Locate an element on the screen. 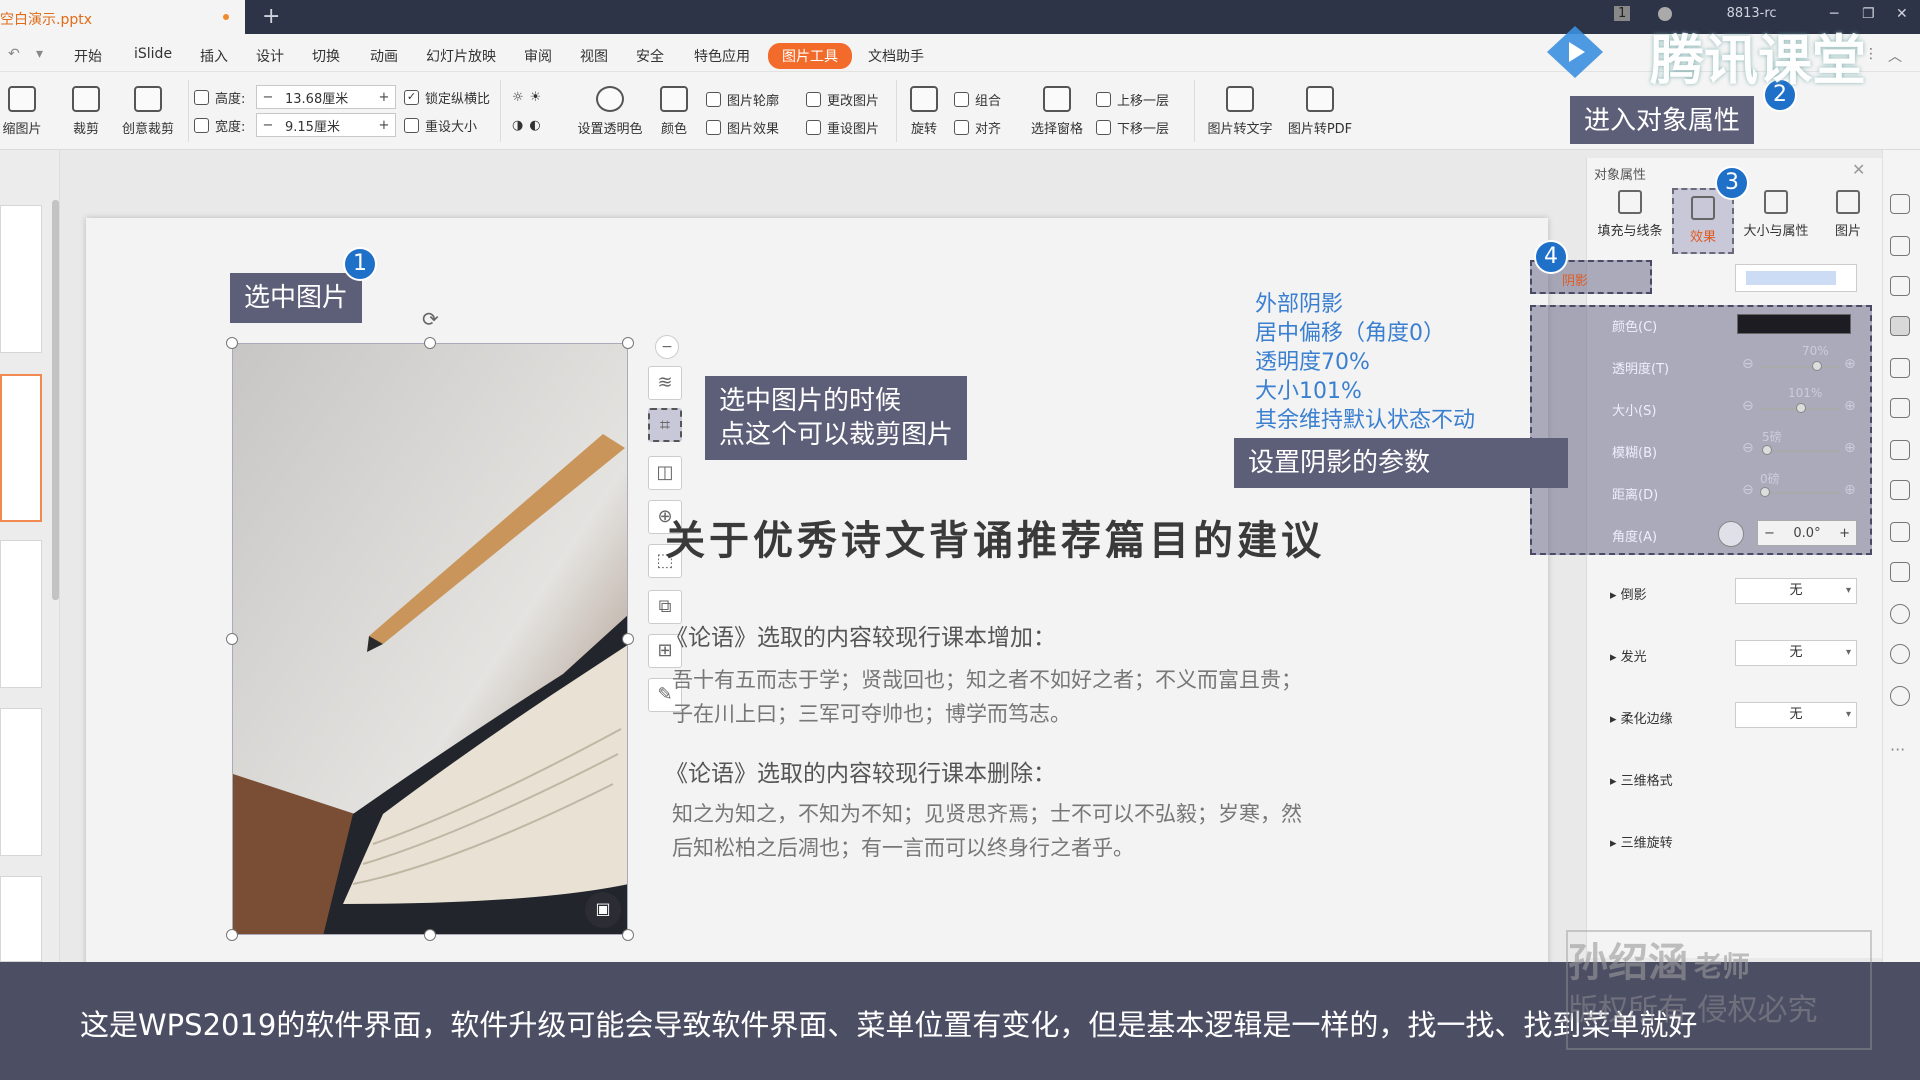  slide-heading: 《论语》选取的内容较现行课本删除： is located at coordinates (860, 771).